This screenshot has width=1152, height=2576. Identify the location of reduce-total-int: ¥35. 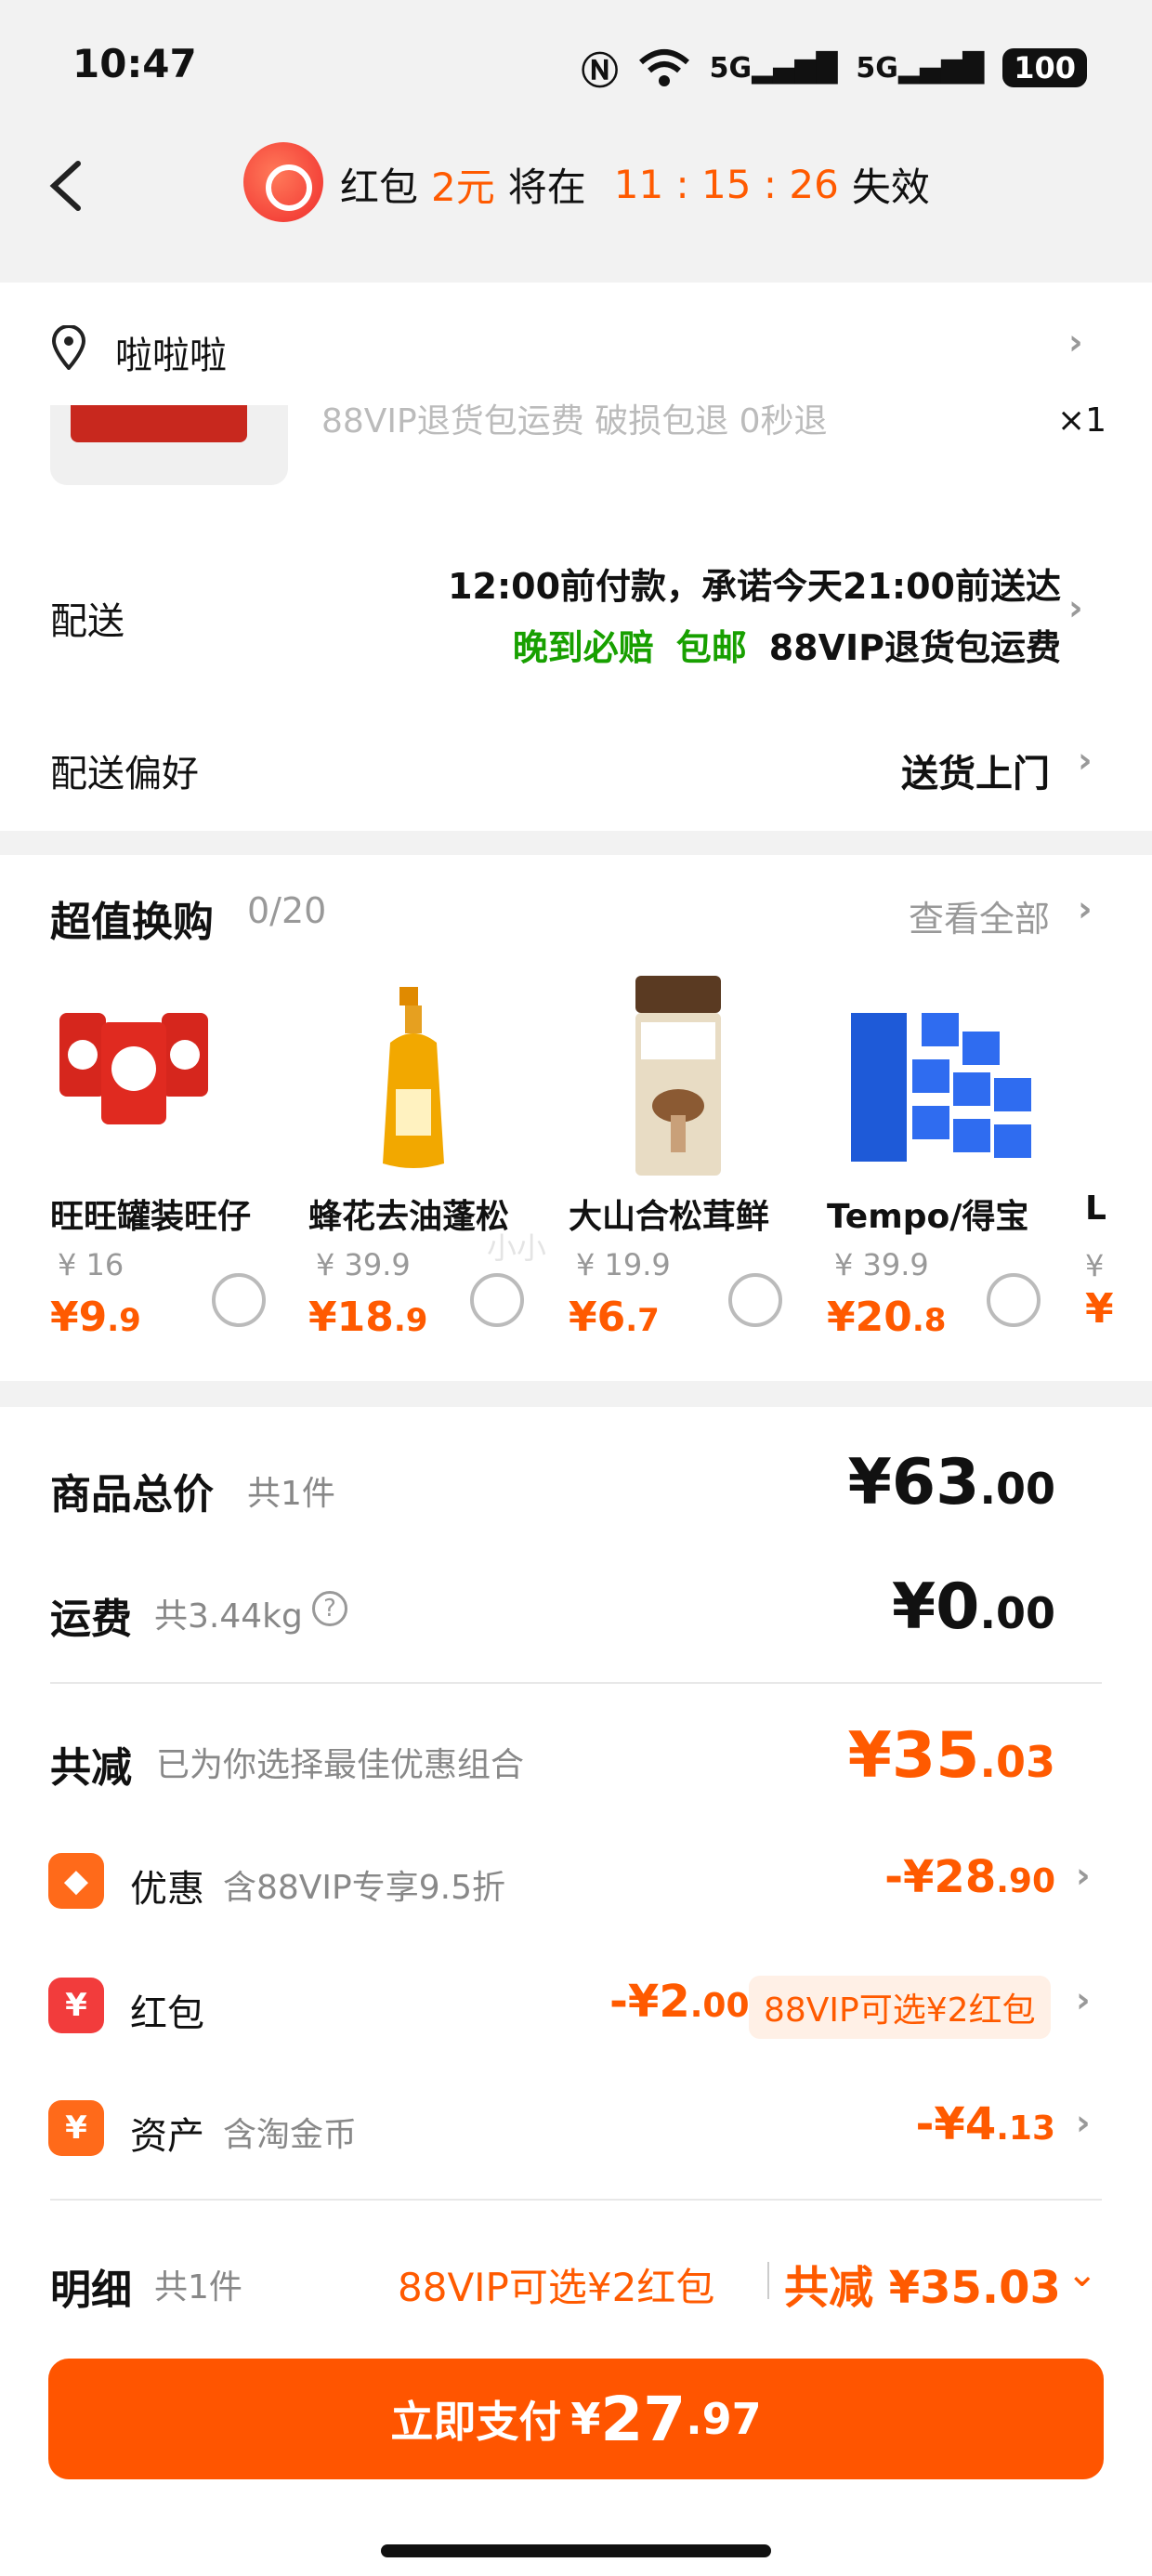
(913, 1756).